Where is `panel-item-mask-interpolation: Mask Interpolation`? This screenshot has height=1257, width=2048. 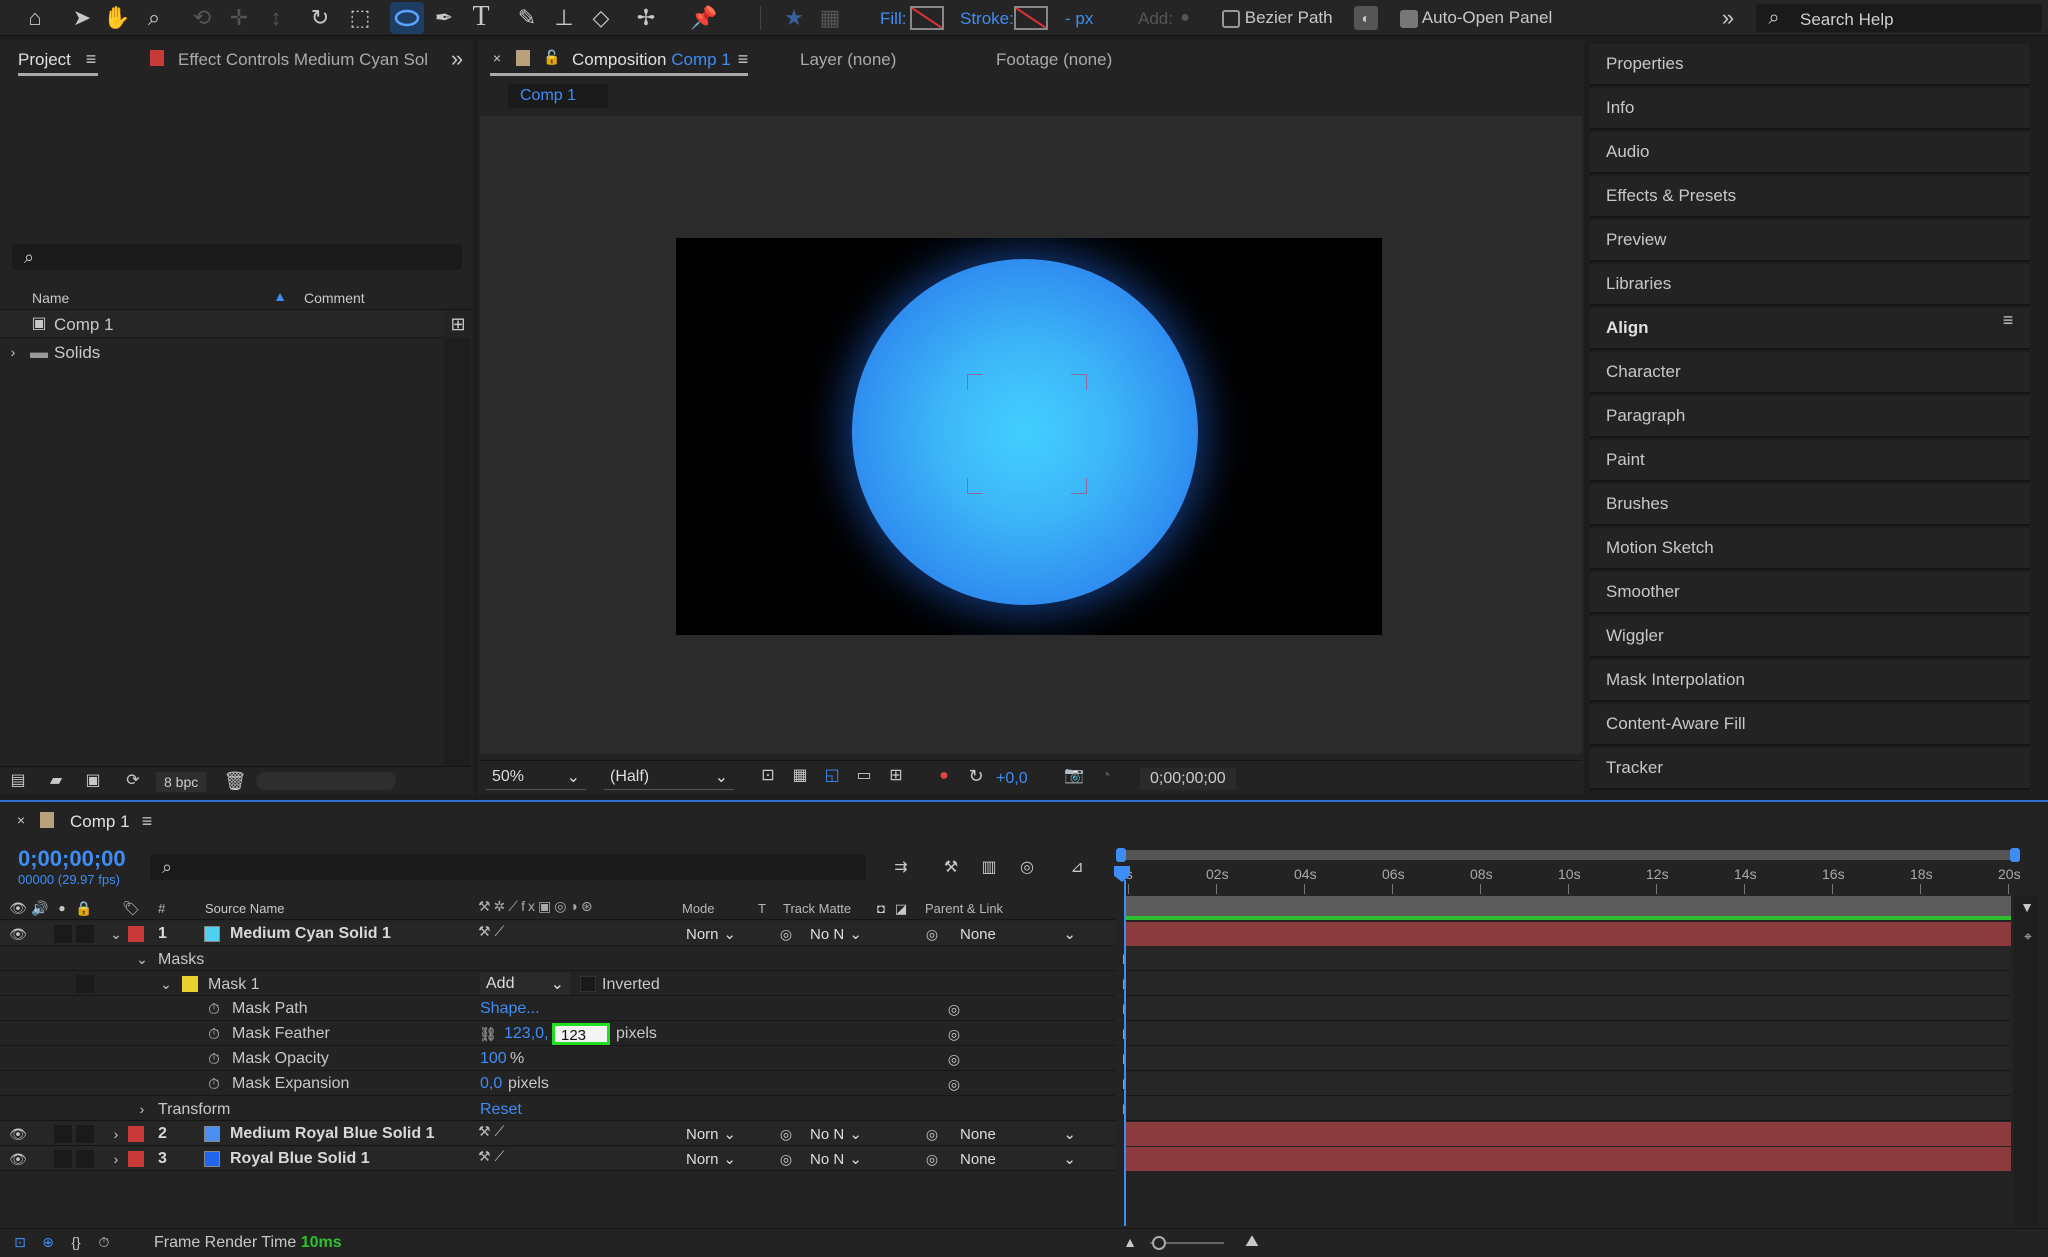
panel-item-mask-interpolation: Mask Interpolation is located at coordinates (1810, 681).